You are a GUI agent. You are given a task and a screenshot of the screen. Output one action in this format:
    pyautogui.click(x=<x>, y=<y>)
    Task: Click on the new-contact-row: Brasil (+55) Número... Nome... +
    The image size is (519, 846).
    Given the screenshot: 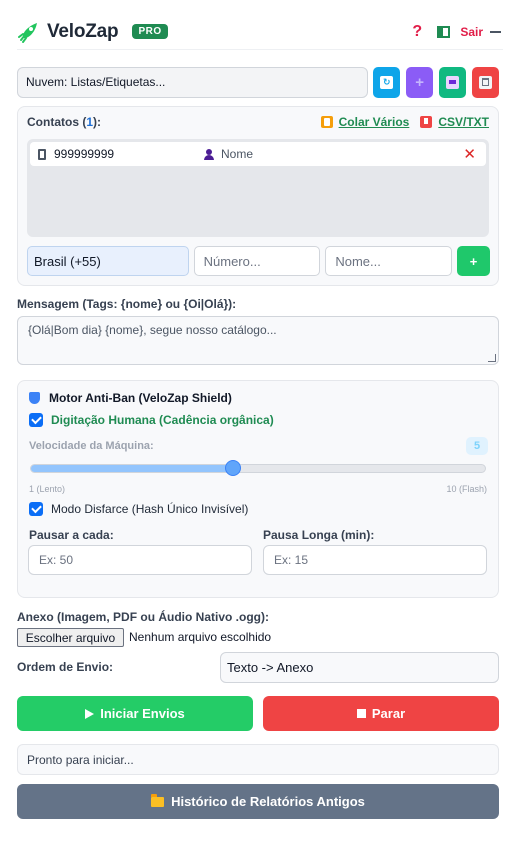 What is the action you would take?
    pyautogui.click(x=259, y=261)
    